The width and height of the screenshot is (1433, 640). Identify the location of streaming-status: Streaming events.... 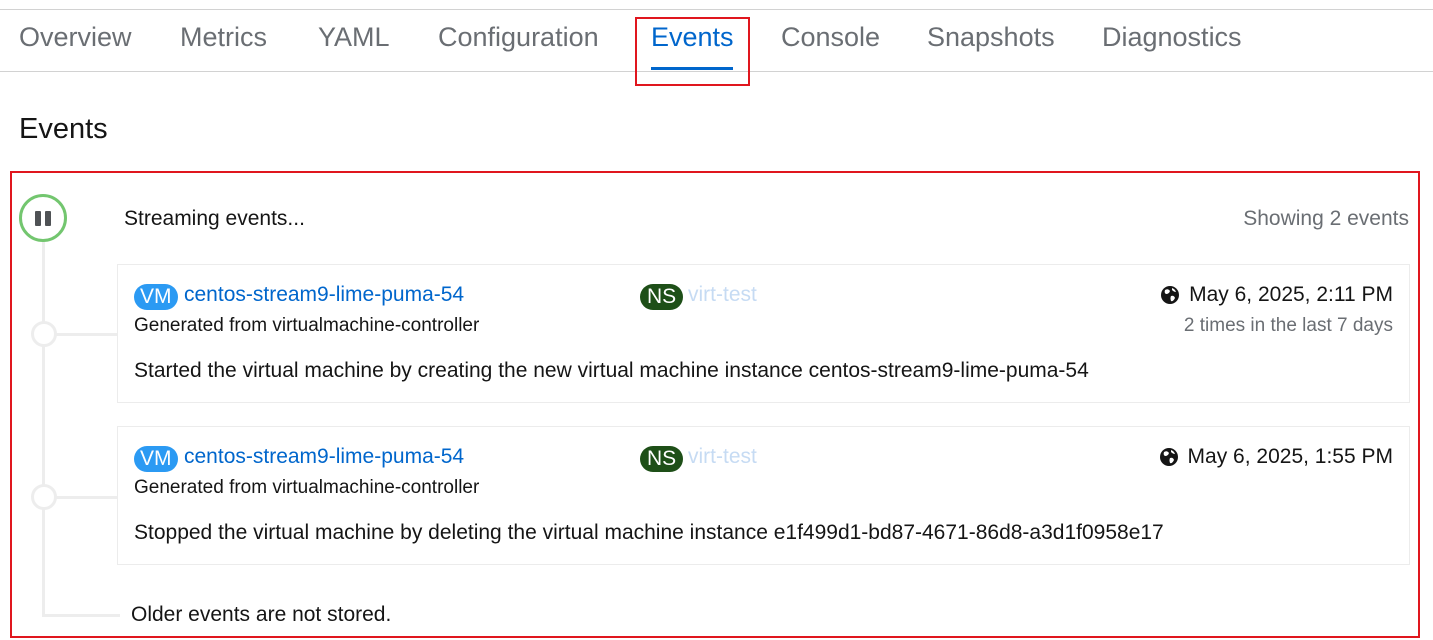
(214, 218).